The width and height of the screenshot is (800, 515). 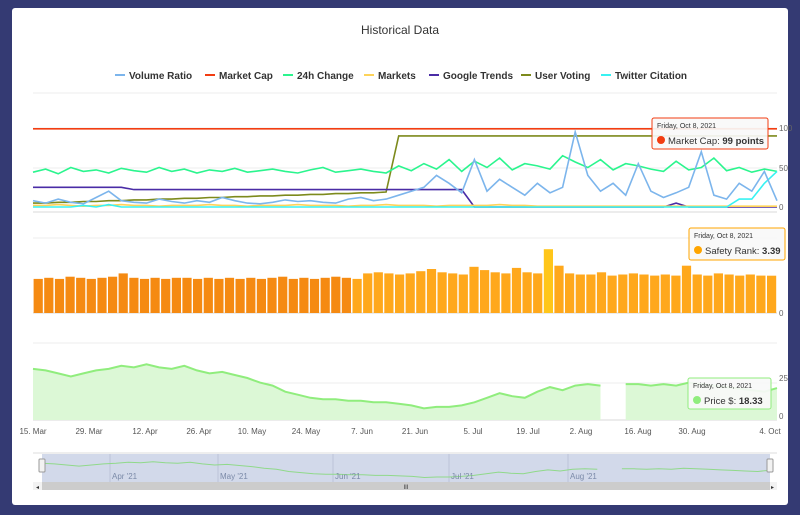 I want to click on legend-item-volume-ratio: Volume Ratio, so click(x=153, y=76).